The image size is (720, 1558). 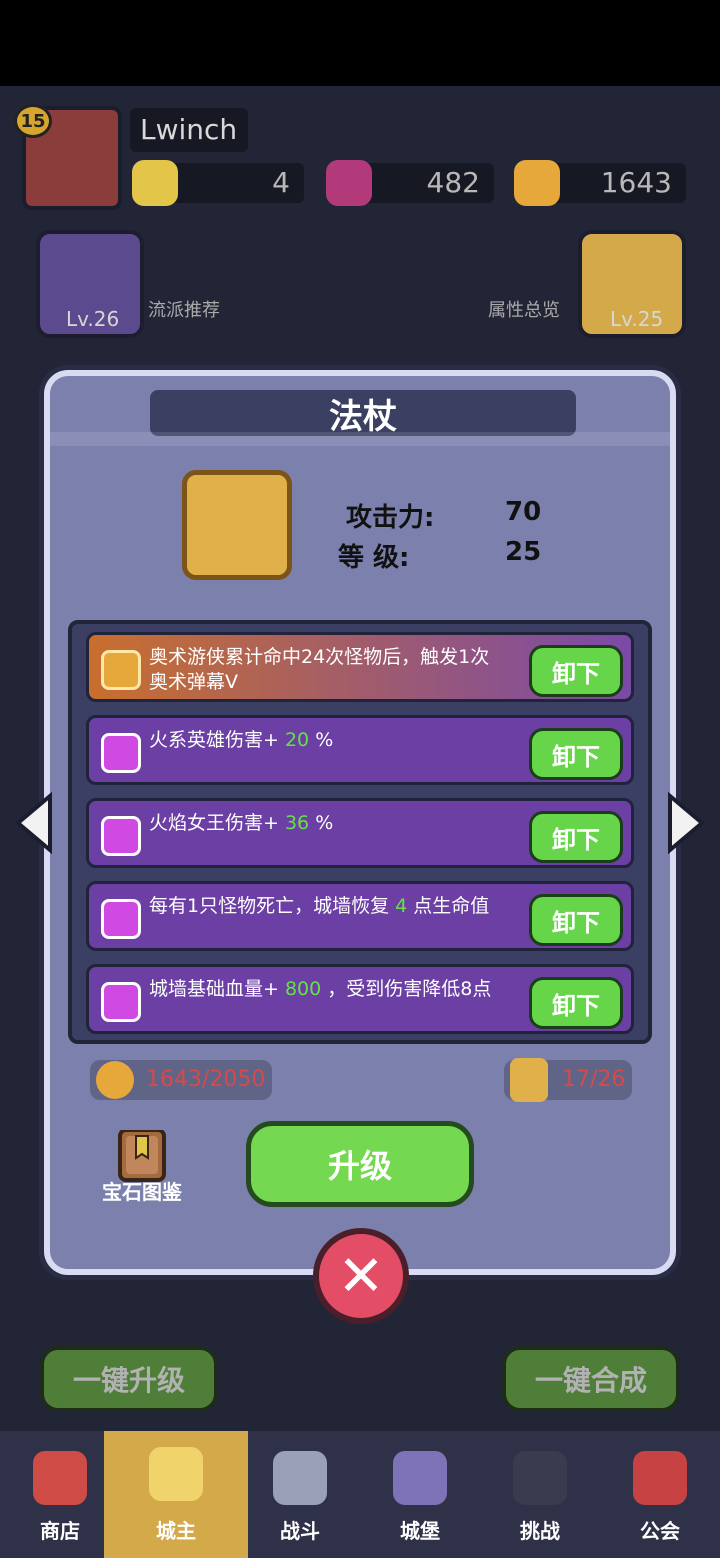 What do you see at coordinates (453, 182) in the screenshot?
I see `resource-value: 482` at bounding box center [453, 182].